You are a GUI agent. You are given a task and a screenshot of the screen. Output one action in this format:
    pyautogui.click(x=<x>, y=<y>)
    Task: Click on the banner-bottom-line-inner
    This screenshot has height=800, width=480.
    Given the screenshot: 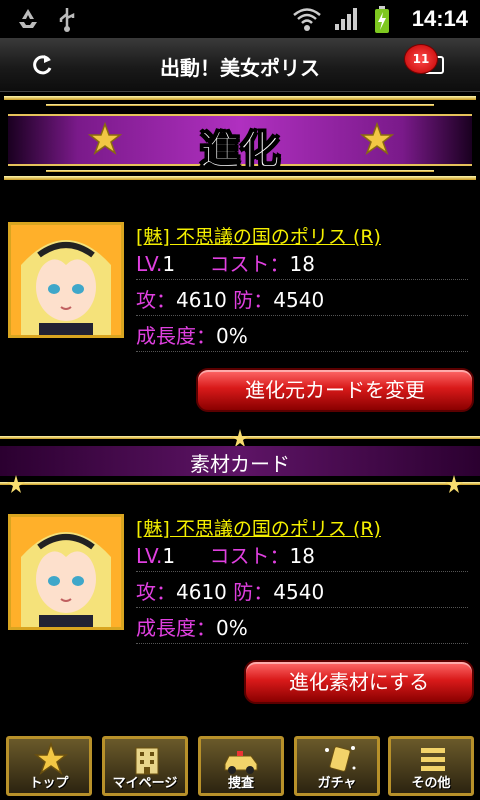 What is the action you would take?
    pyautogui.click(x=240, y=171)
    